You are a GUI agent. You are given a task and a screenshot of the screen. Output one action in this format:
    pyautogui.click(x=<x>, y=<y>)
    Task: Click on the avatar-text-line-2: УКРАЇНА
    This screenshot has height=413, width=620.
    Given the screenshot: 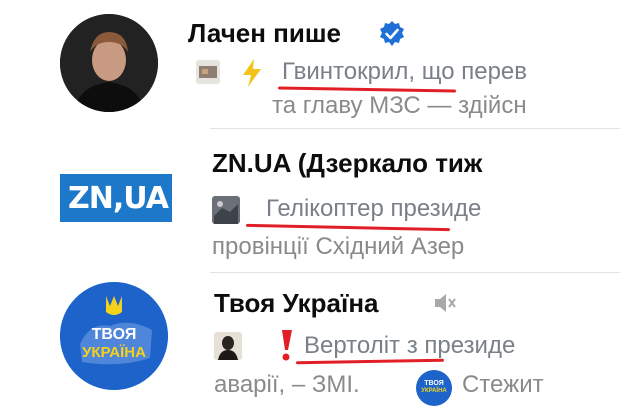 What is the action you would take?
    pyautogui.click(x=114, y=352)
    